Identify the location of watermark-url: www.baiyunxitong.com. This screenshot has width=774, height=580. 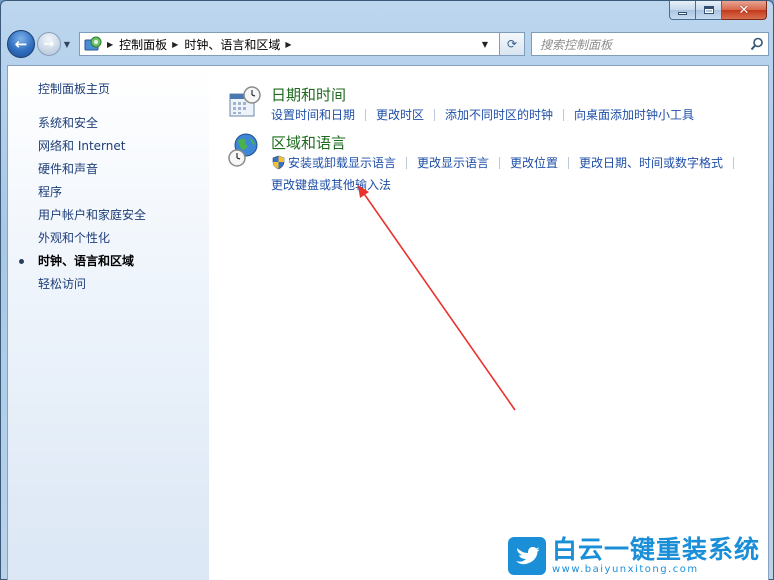
(625, 569).